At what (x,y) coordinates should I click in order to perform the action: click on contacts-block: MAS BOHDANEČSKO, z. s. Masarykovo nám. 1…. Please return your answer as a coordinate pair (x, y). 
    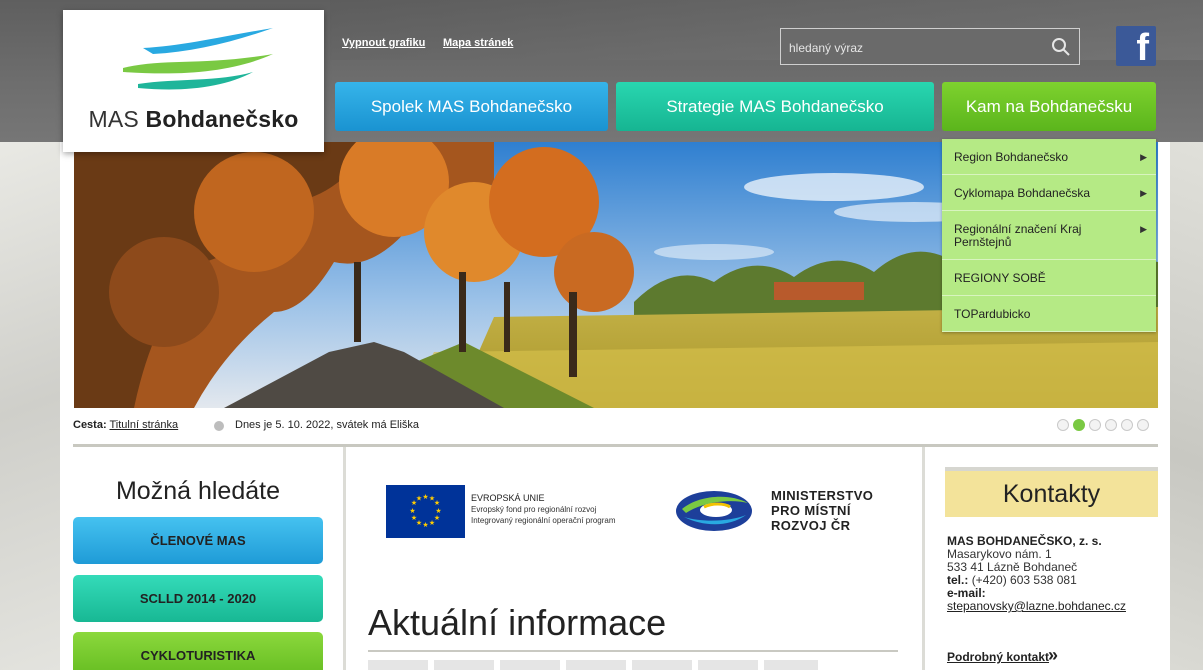
    Looking at the image, I should click on (1036, 574).